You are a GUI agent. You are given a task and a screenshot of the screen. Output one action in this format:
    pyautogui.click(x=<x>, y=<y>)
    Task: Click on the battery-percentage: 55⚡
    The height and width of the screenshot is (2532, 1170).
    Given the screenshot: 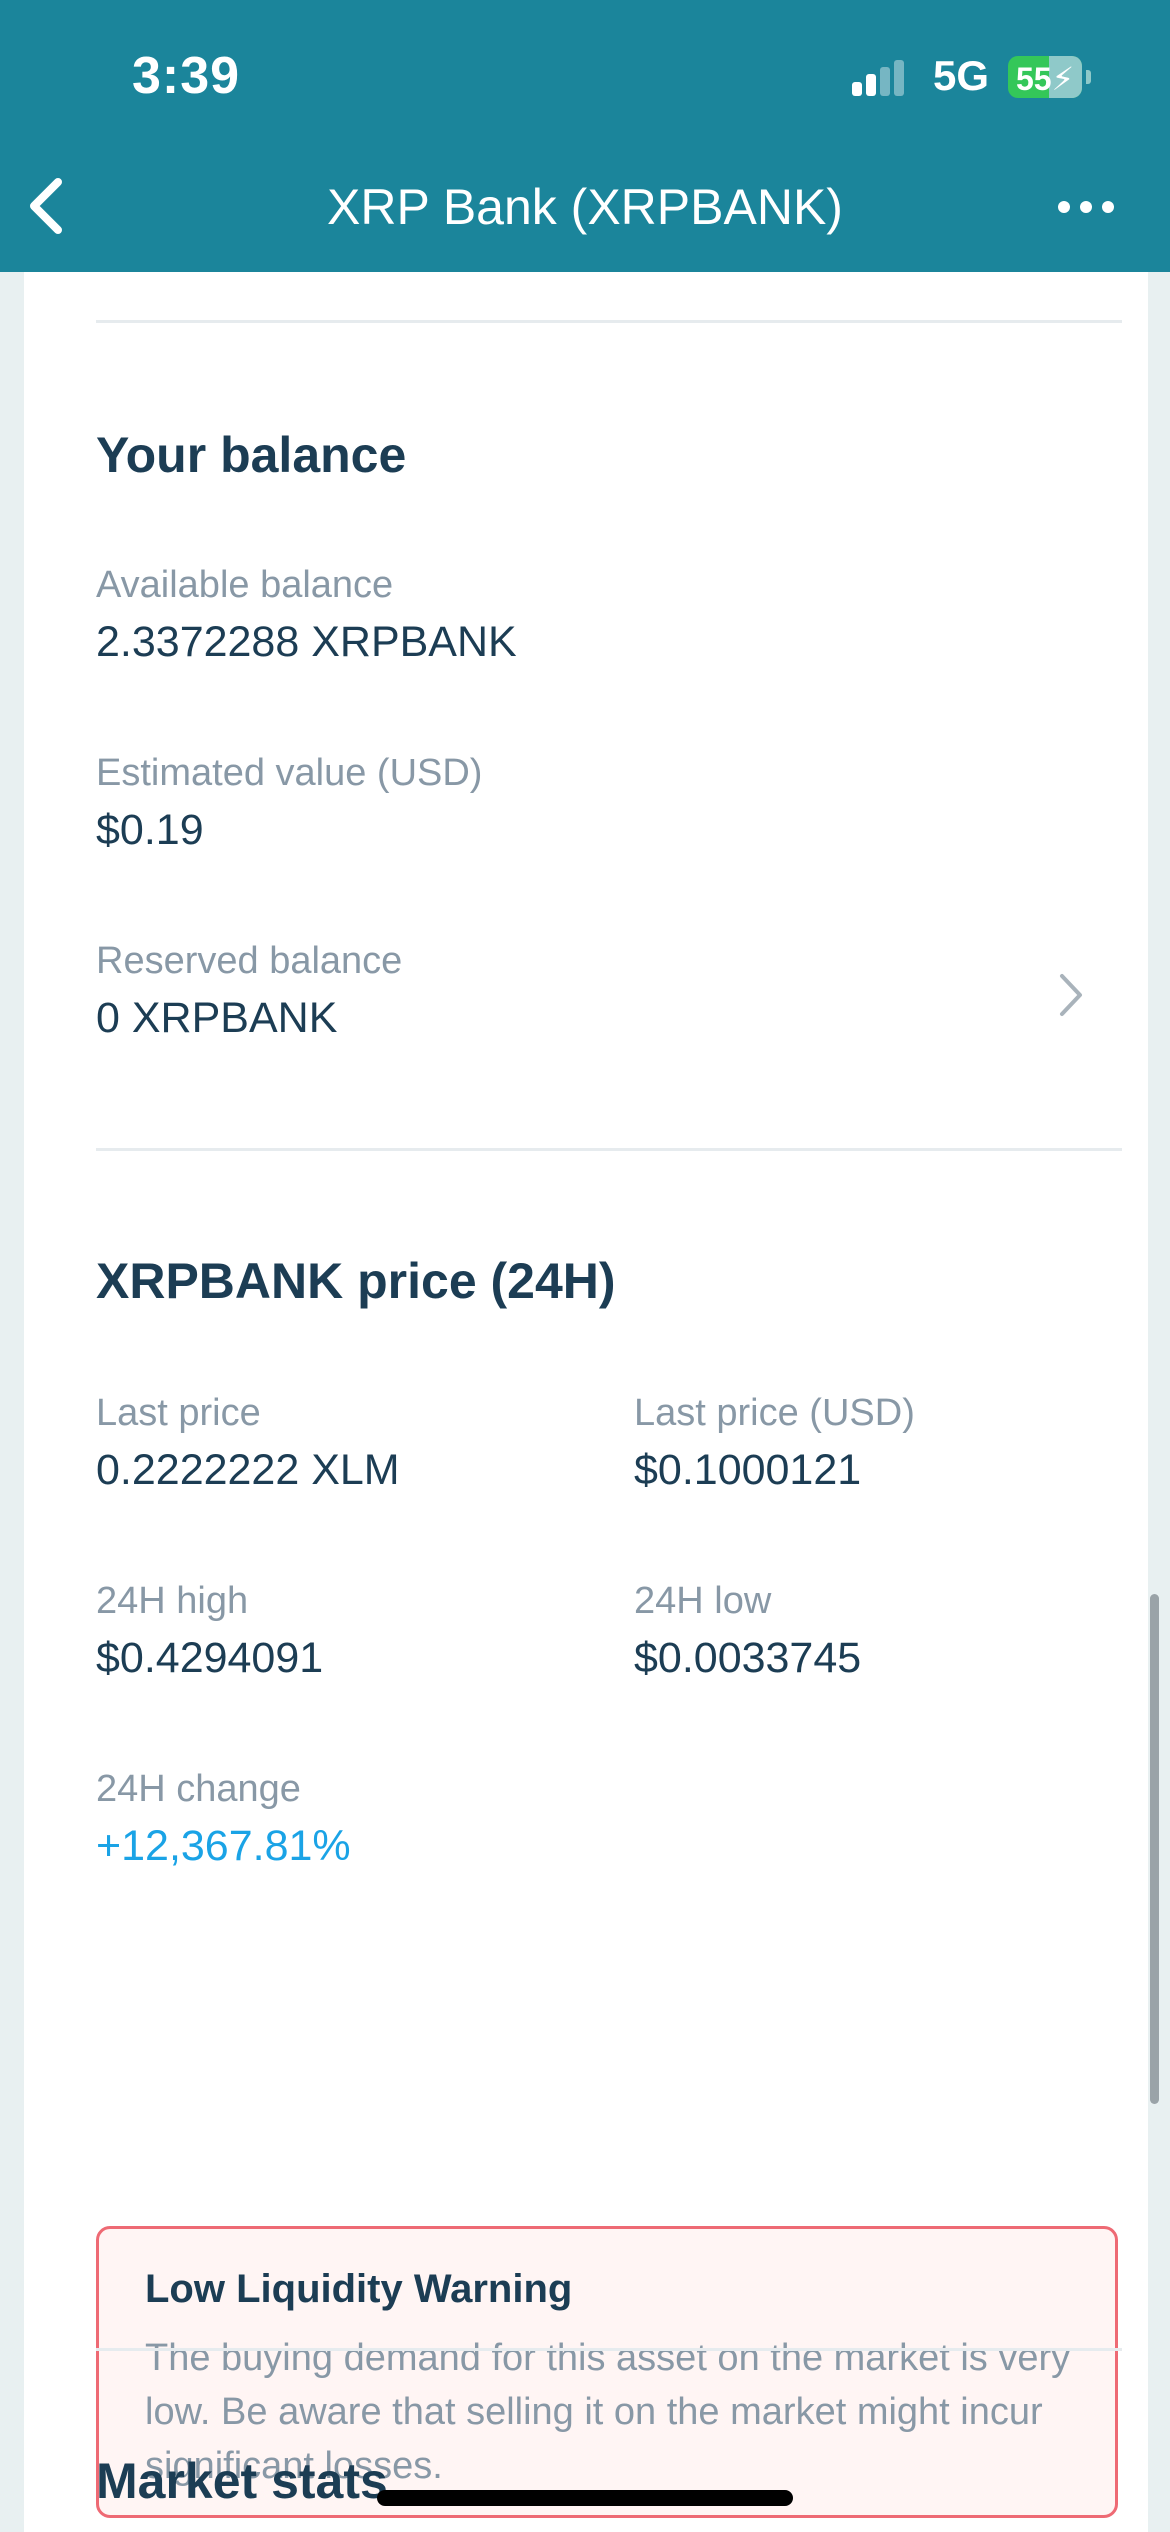 What is the action you would take?
    pyautogui.click(x=1045, y=79)
    